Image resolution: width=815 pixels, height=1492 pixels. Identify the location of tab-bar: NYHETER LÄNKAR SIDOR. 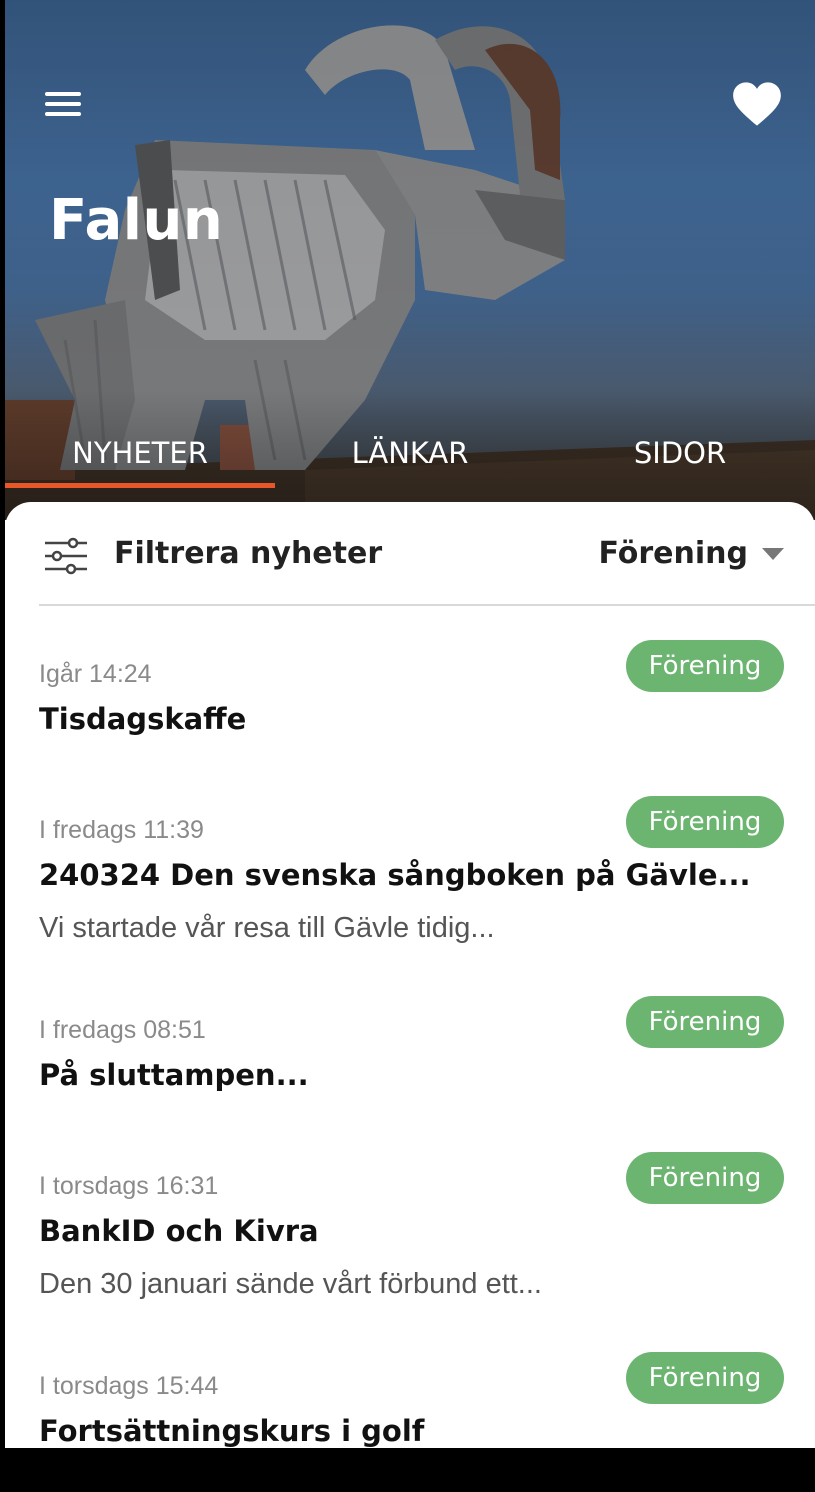
(410, 454).